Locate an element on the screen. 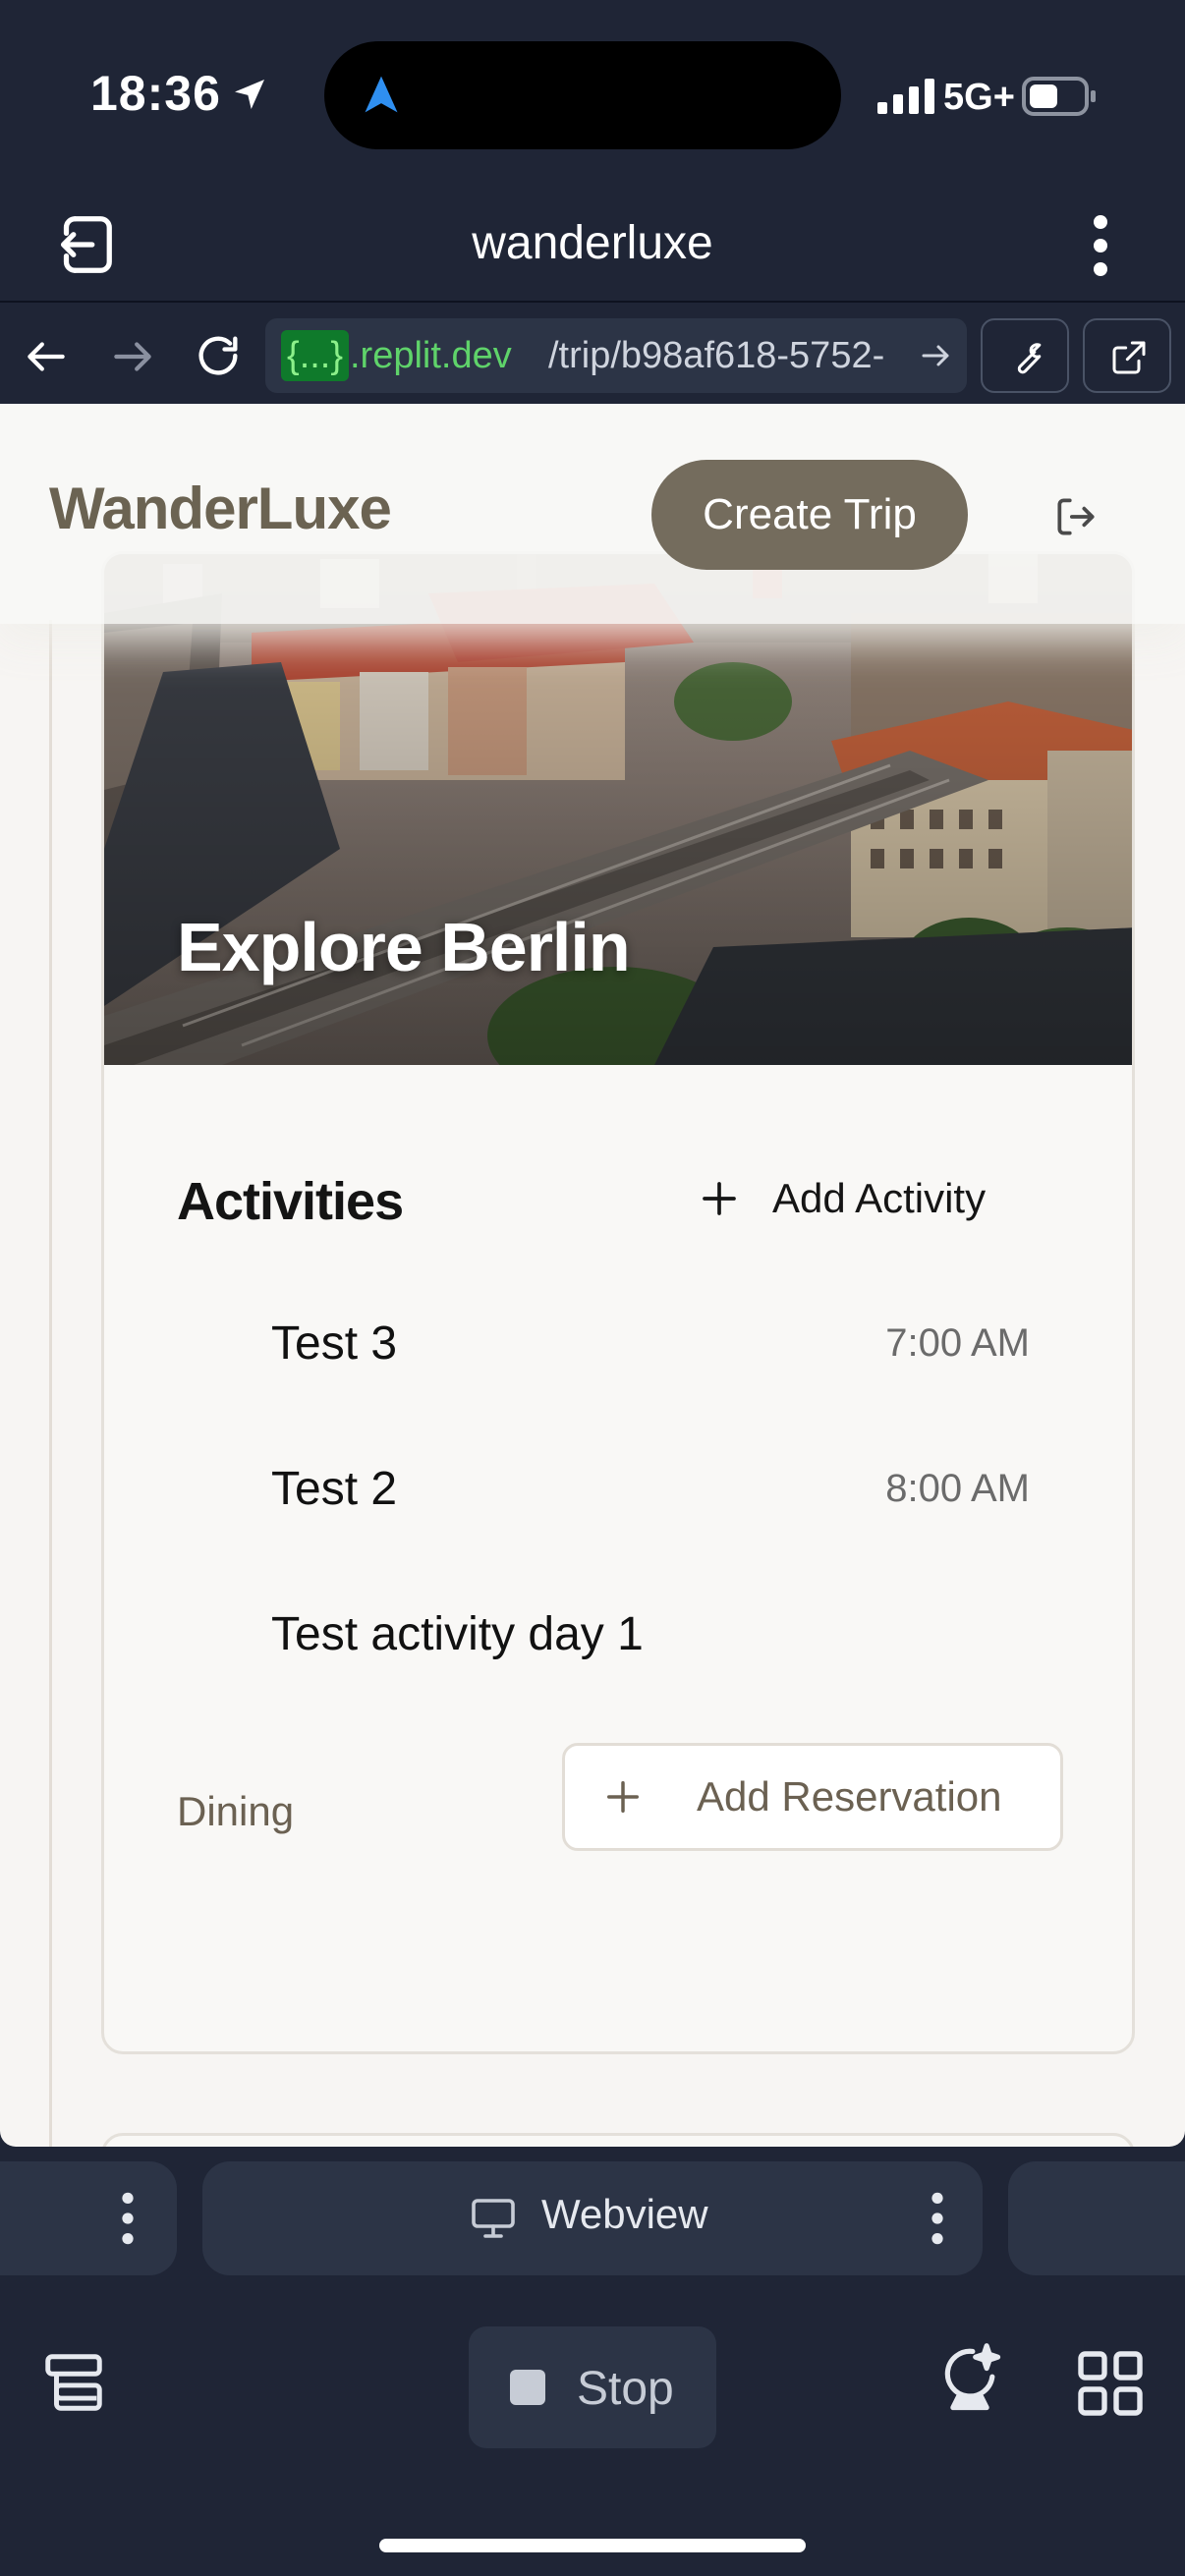  status-bar: 18:36 5G+ is located at coordinates (592, 93).